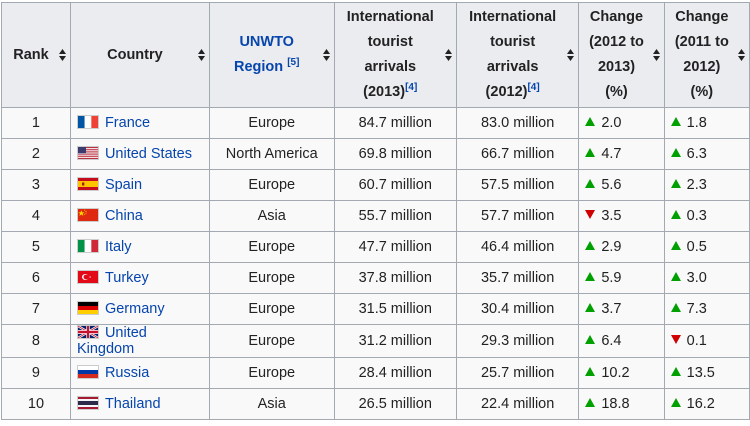  I want to click on country-header: Country, so click(139, 55).